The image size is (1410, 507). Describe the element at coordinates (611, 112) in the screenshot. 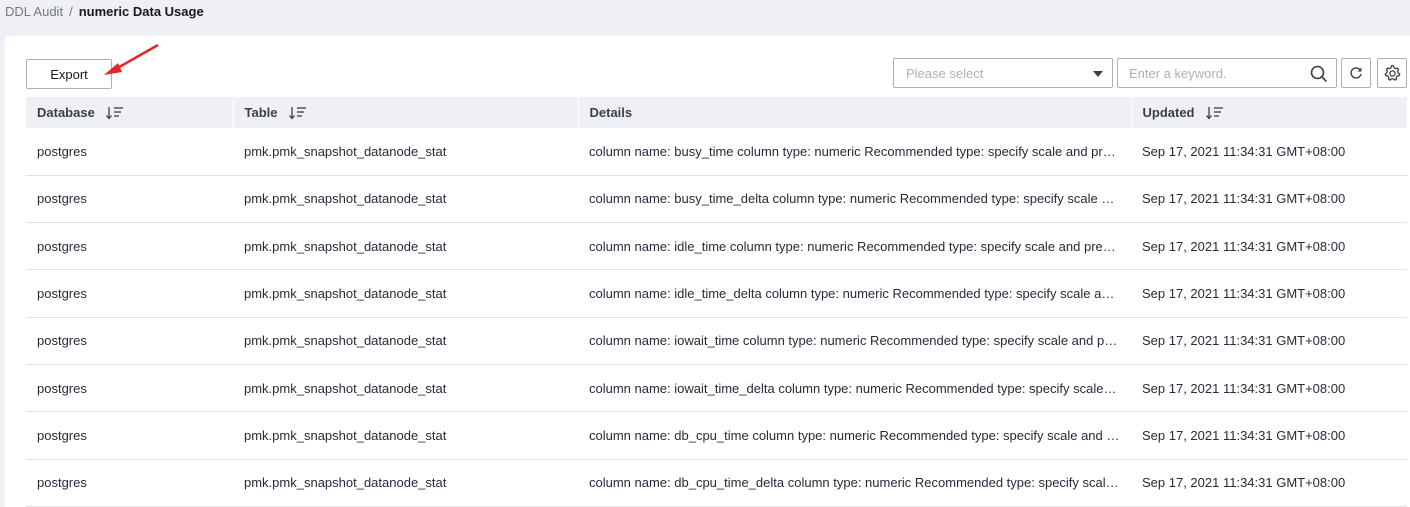

I see `column-header-label: Details` at that location.